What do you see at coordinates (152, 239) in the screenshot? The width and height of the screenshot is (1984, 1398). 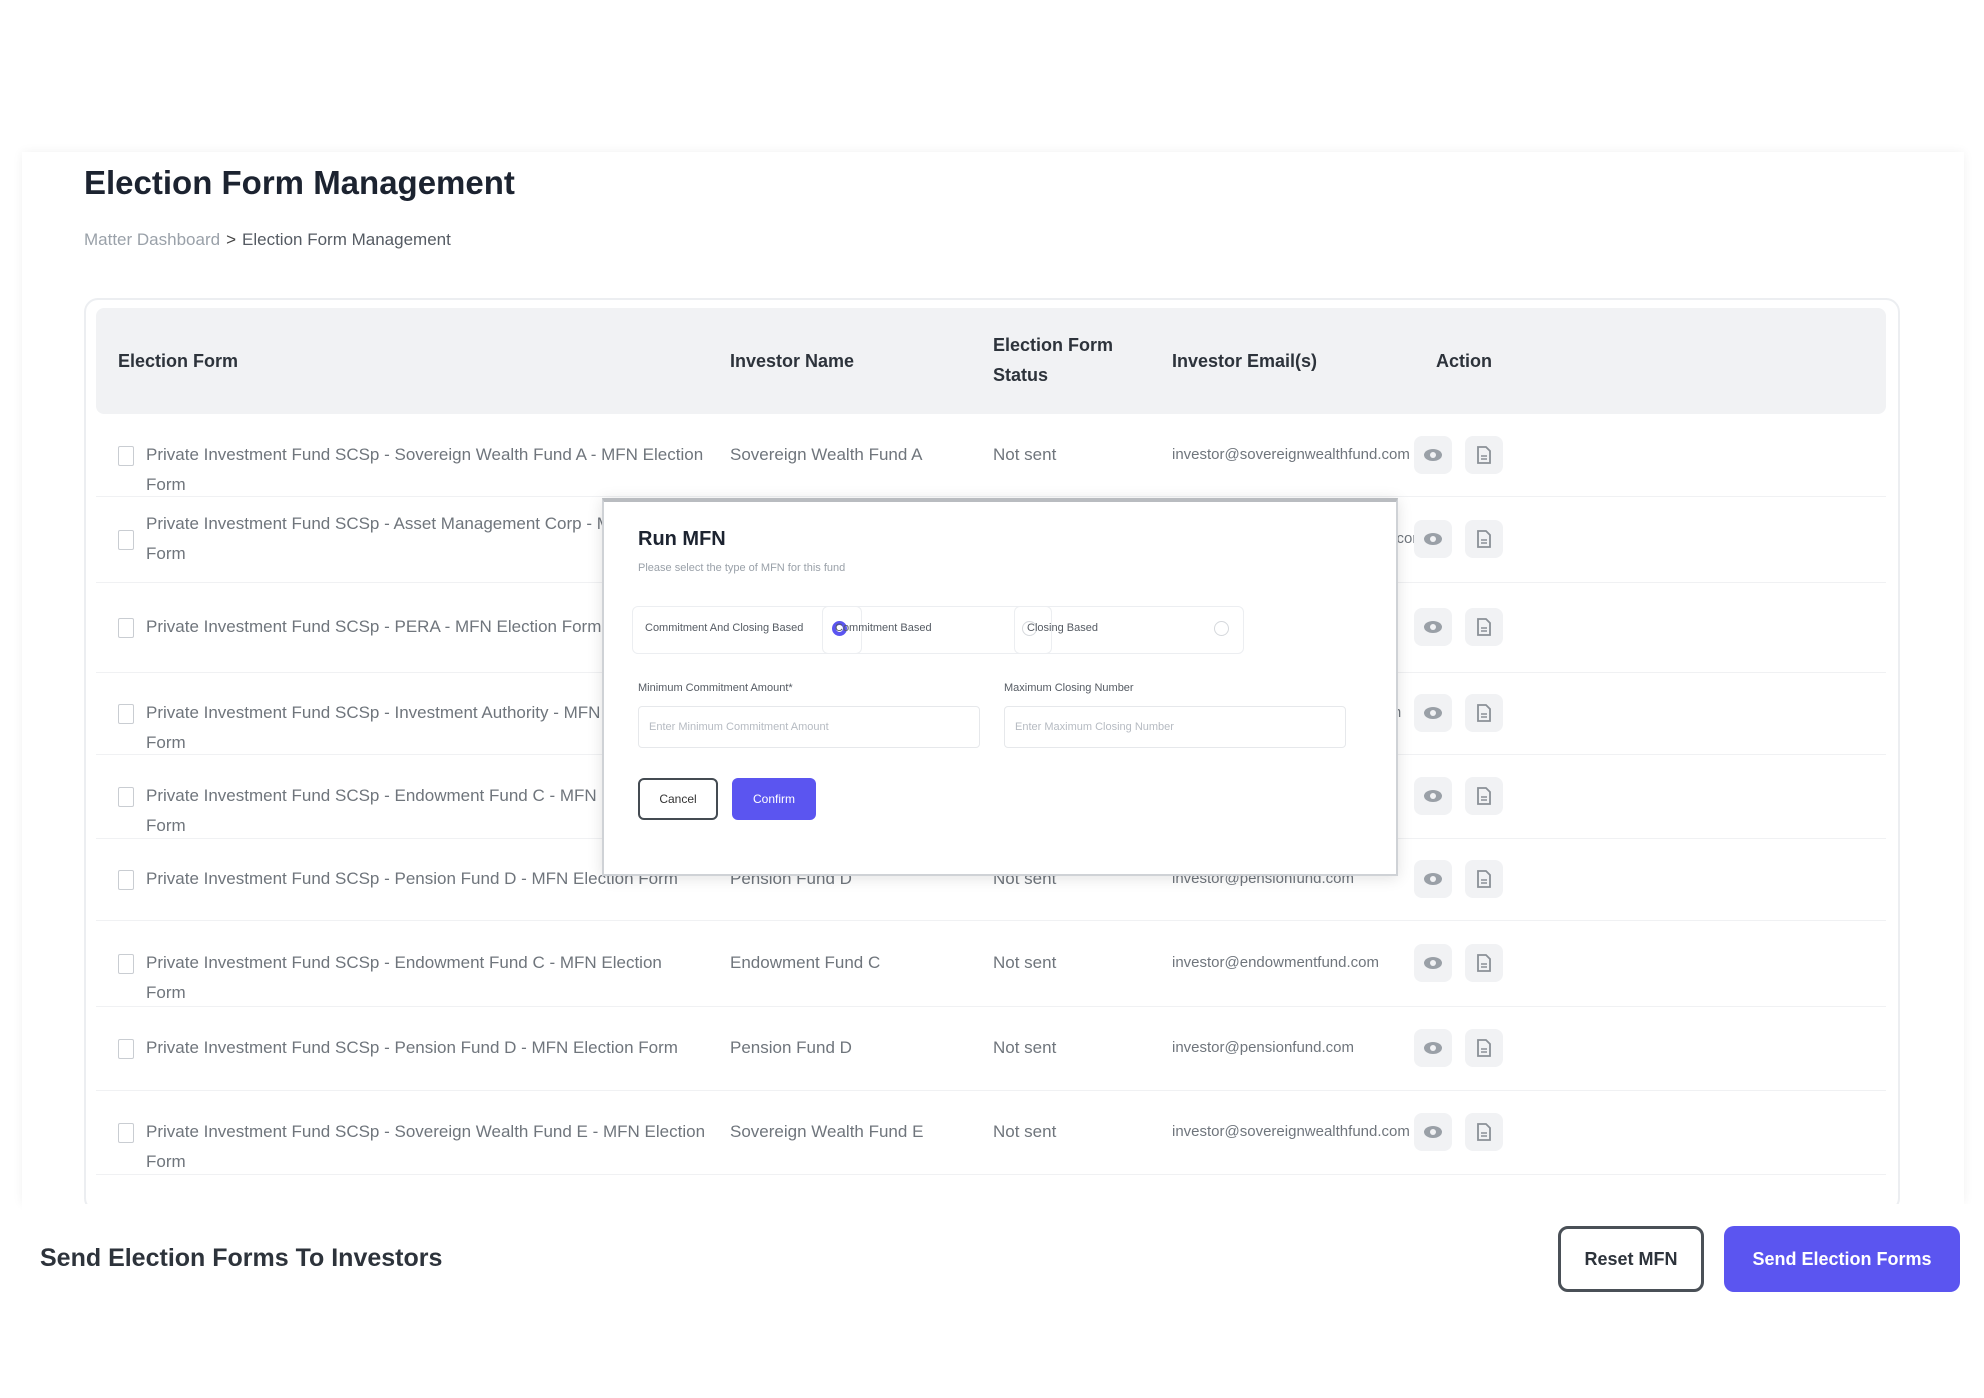 I see `breadcrumb-parent-link: Matter Dashboard` at bounding box center [152, 239].